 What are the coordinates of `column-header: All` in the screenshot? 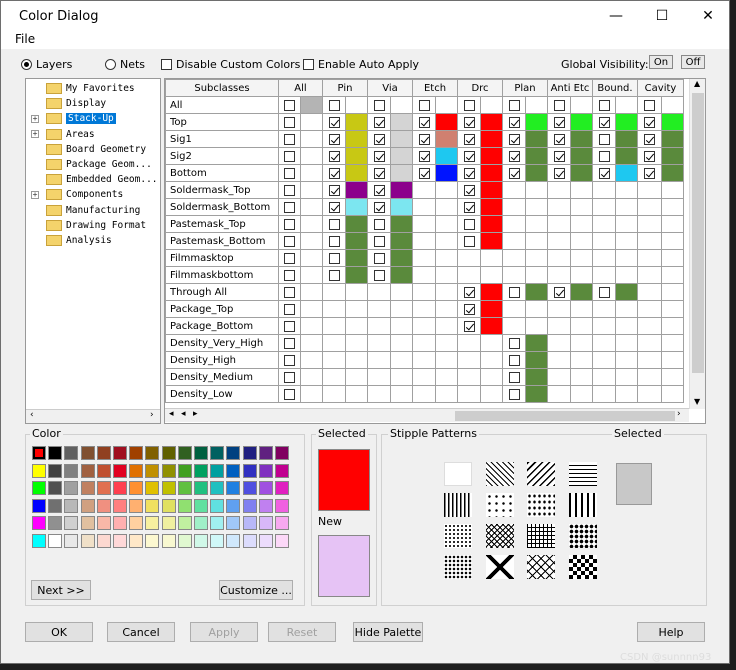 It's located at (300, 88).